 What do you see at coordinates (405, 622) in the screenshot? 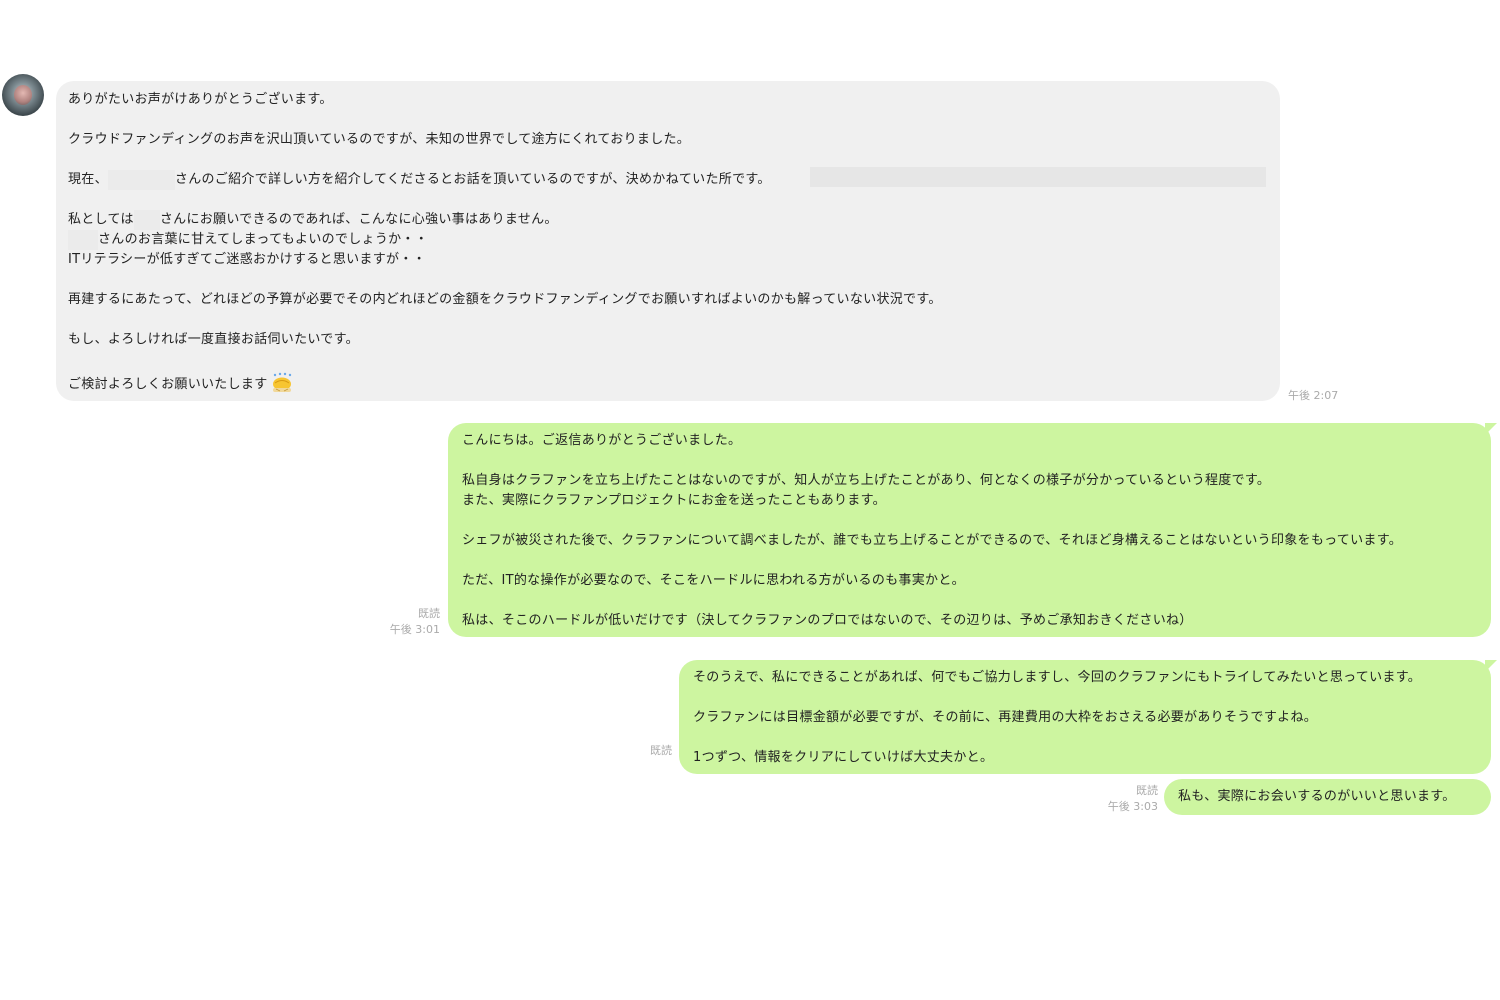
I see `read-receipt: 既読 午後 3:01` at bounding box center [405, 622].